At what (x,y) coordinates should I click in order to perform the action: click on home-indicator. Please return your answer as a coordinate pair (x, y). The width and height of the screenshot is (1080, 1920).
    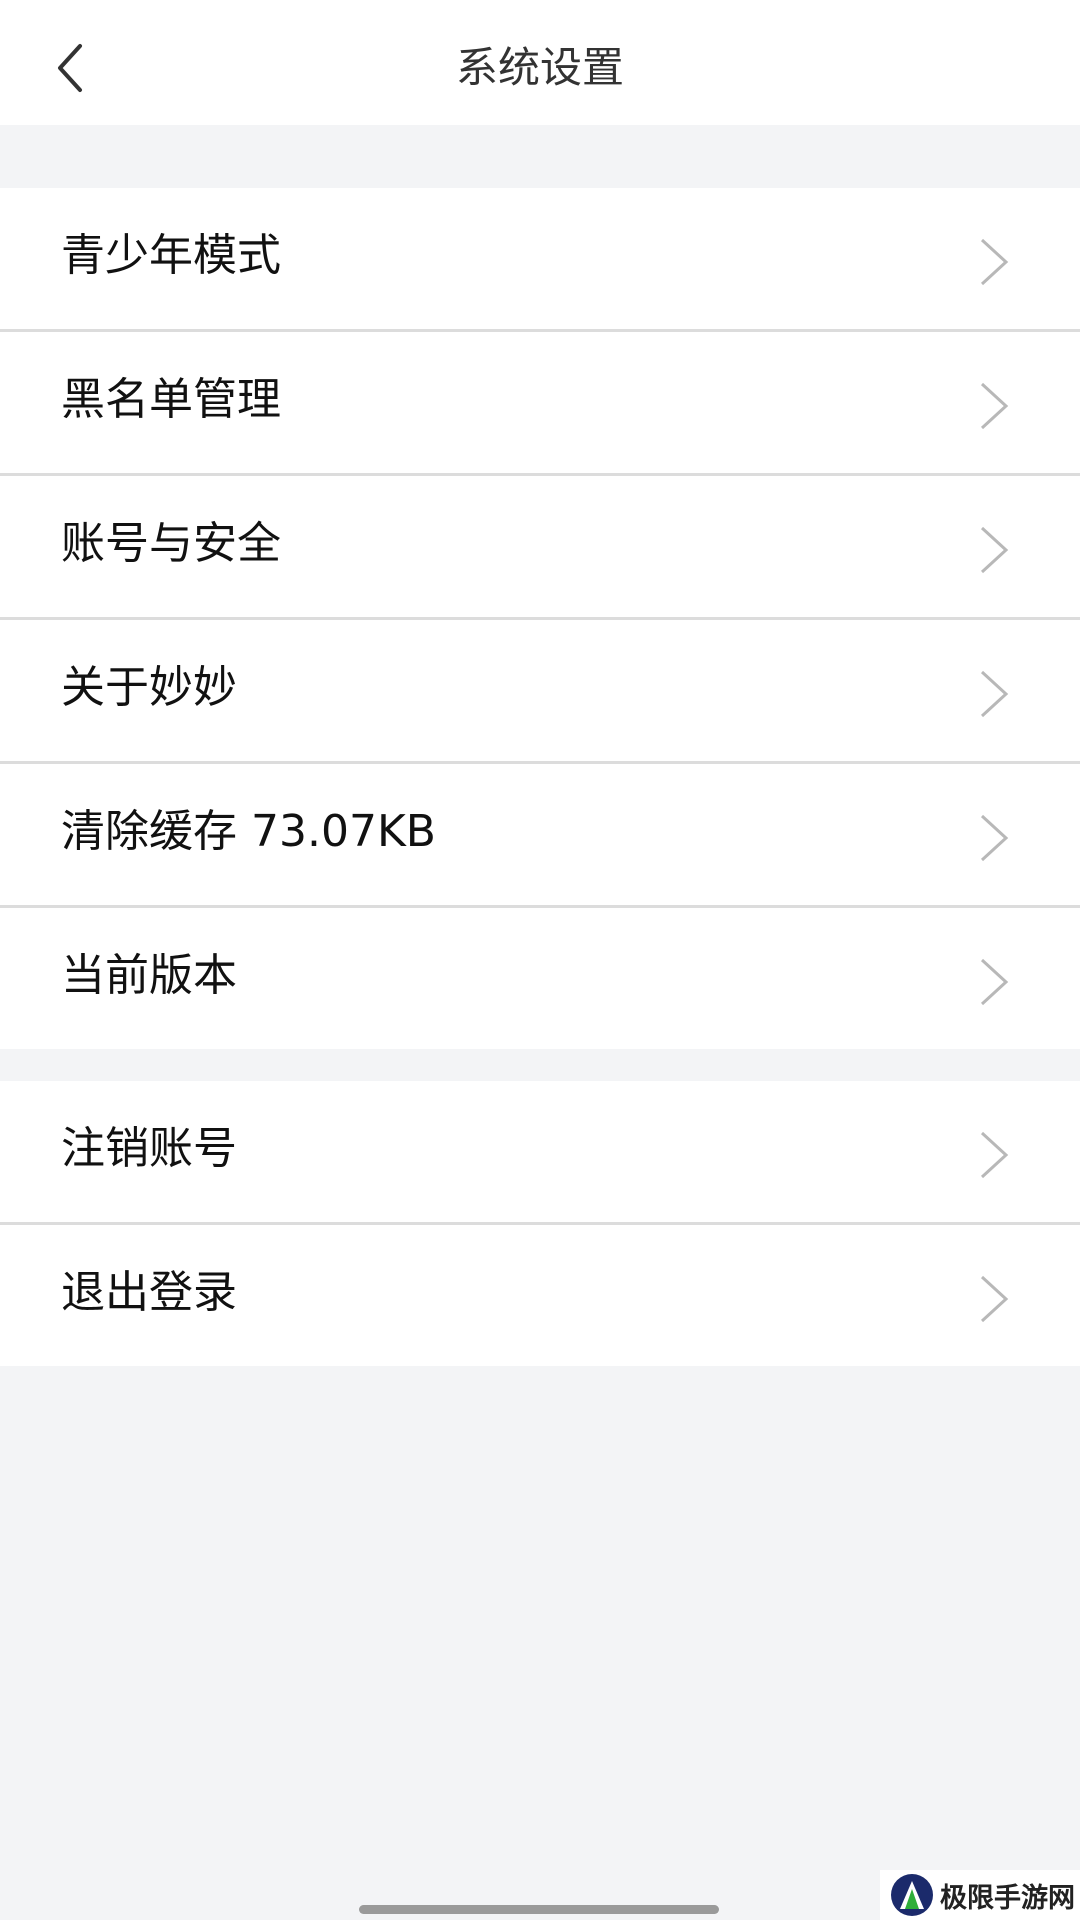
    Looking at the image, I should click on (539, 1909).